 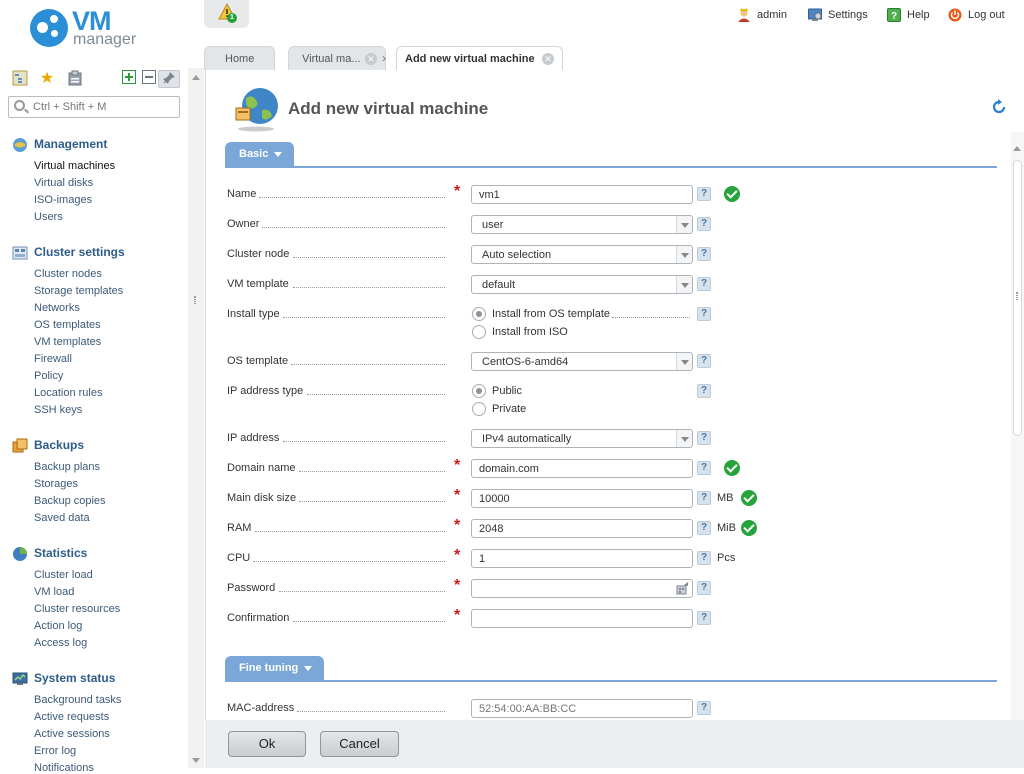 I want to click on system-status-monitor-icon, so click(x=20, y=678).